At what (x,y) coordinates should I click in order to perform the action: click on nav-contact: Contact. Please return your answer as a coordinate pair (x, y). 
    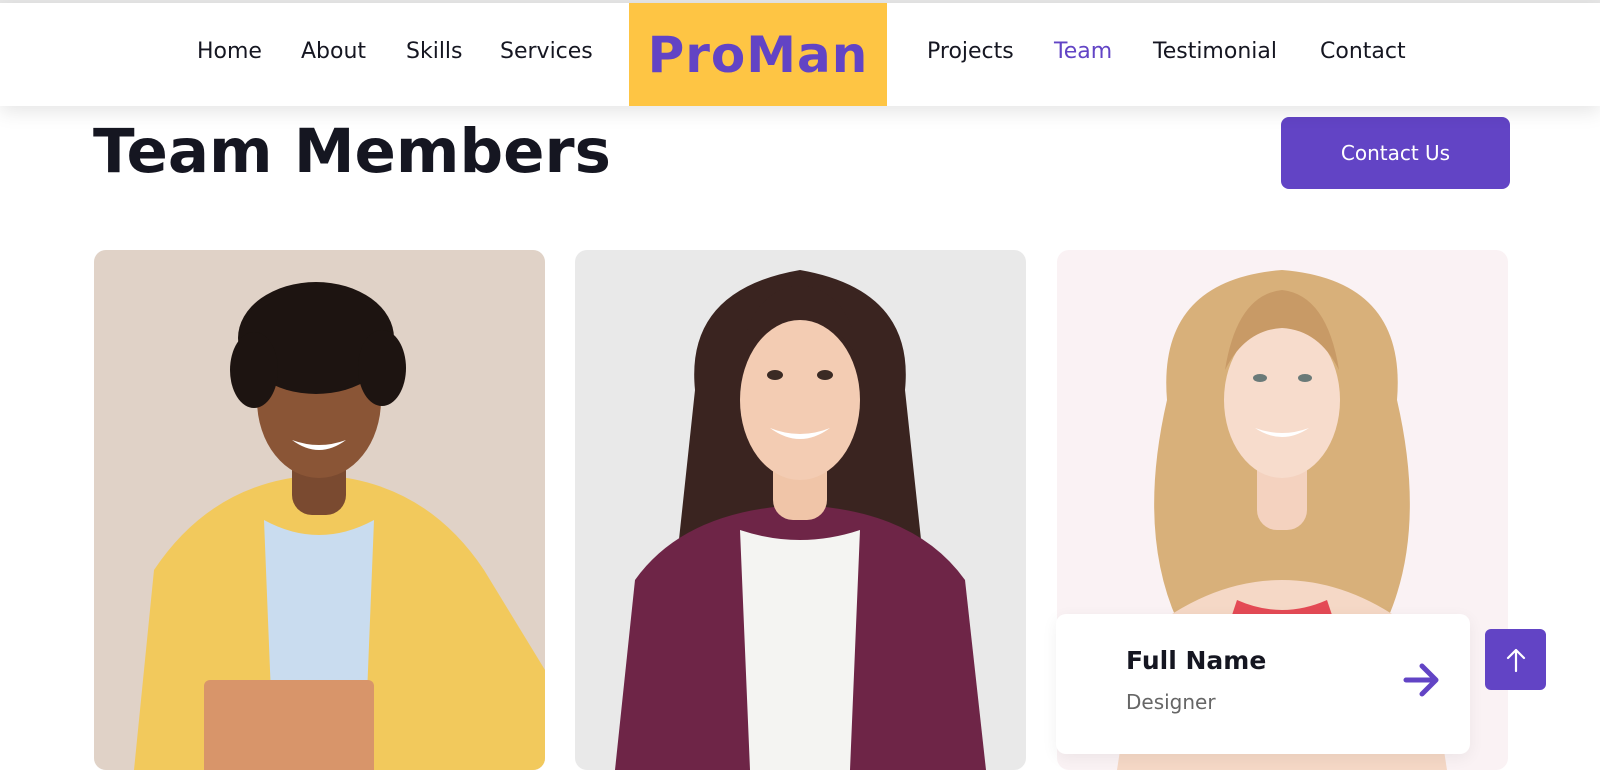
    Looking at the image, I should click on (1363, 52).